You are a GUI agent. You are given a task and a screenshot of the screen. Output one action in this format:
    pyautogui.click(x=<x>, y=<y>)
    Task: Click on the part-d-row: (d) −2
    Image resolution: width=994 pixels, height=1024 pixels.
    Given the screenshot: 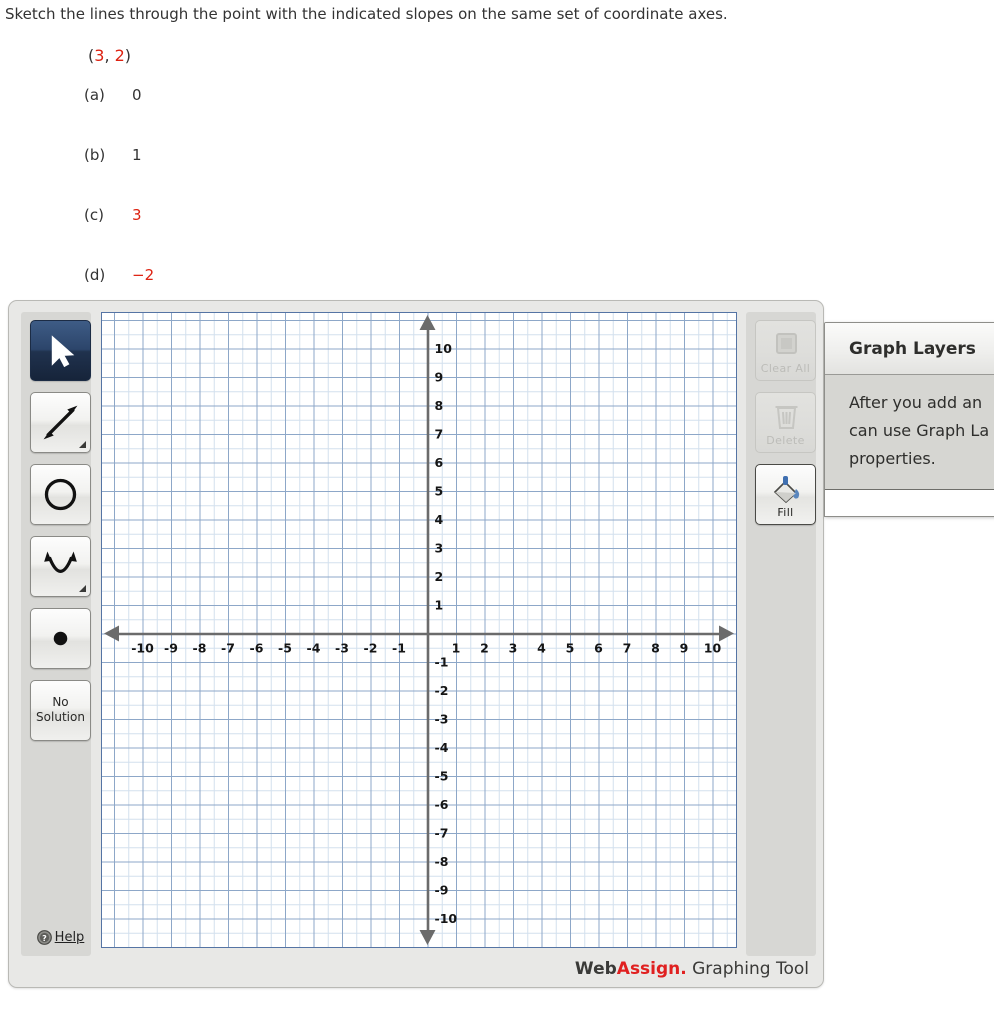 What is the action you would take?
    pyautogui.click(x=119, y=275)
    